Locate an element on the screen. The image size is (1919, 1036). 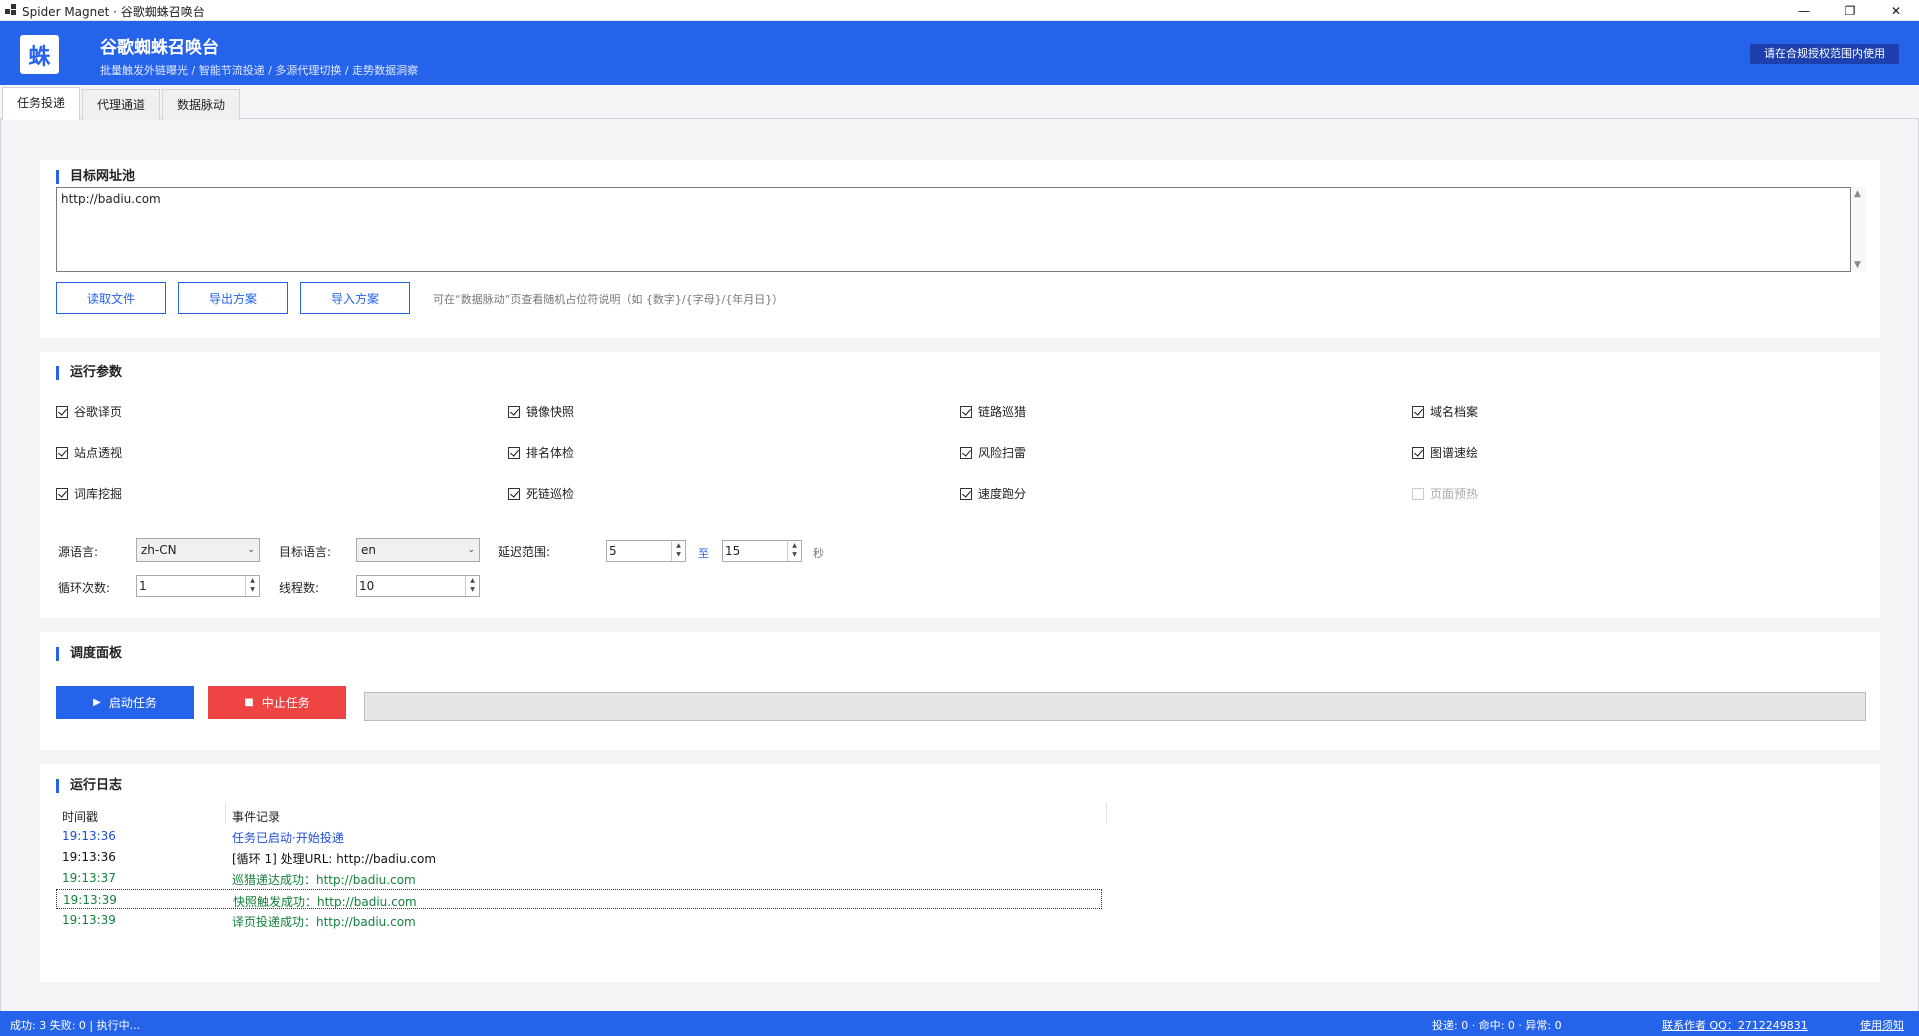
checkbox-option: 镜像快照 is located at coordinates (541, 411).